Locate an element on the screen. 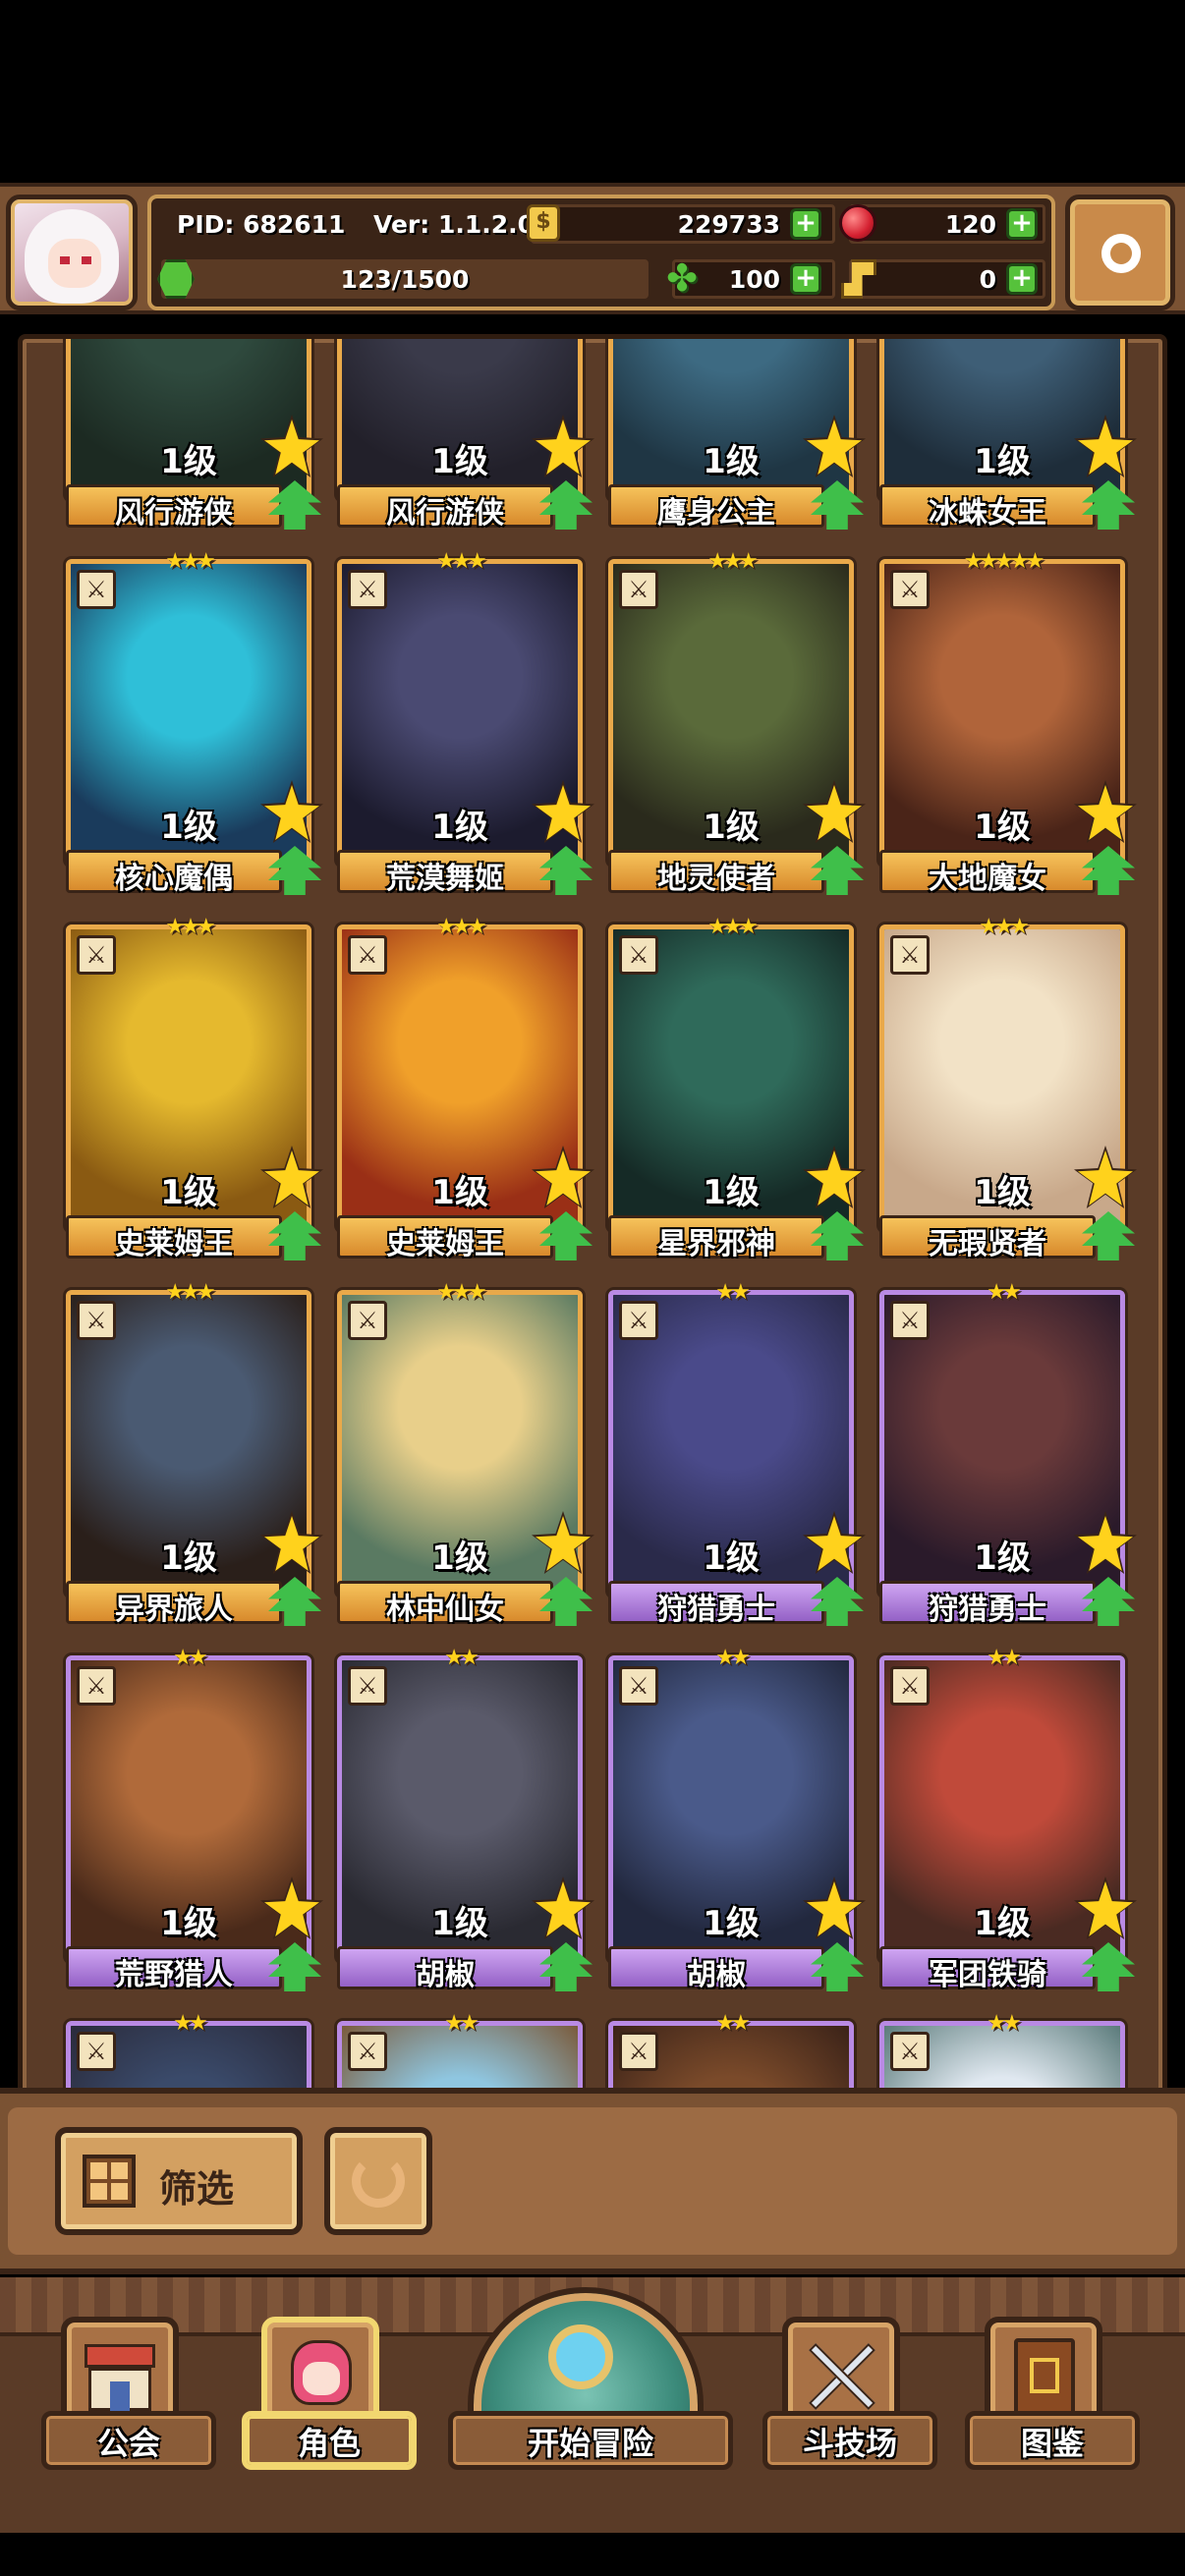  ruby-icon is located at coordinates (858, 223).